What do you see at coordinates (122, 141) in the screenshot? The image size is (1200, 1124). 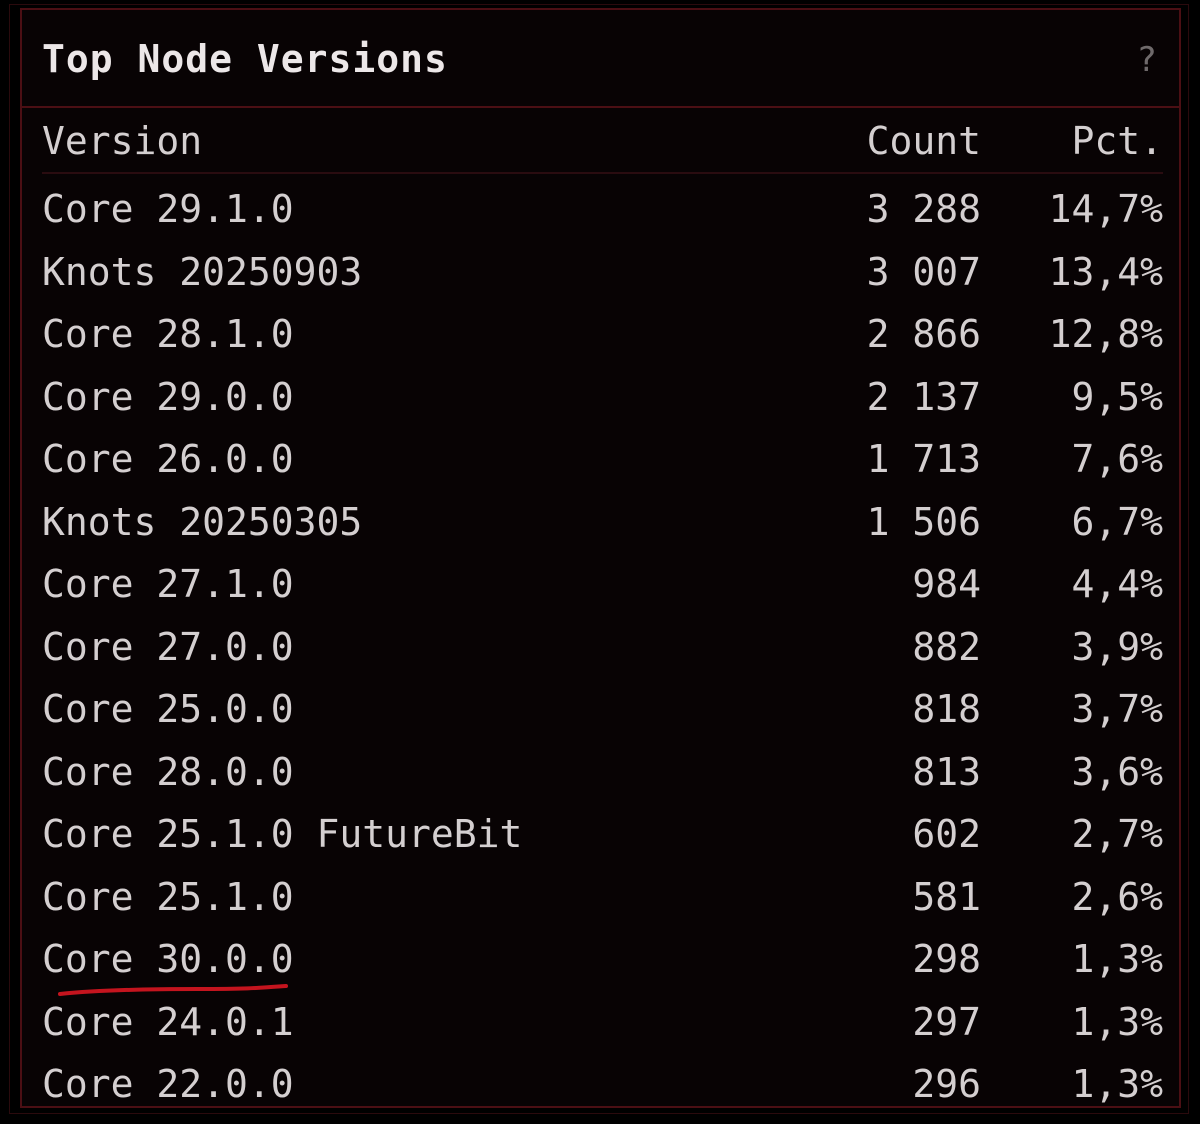 I see `column-header-version: Version` at bounding box center [122, 141].